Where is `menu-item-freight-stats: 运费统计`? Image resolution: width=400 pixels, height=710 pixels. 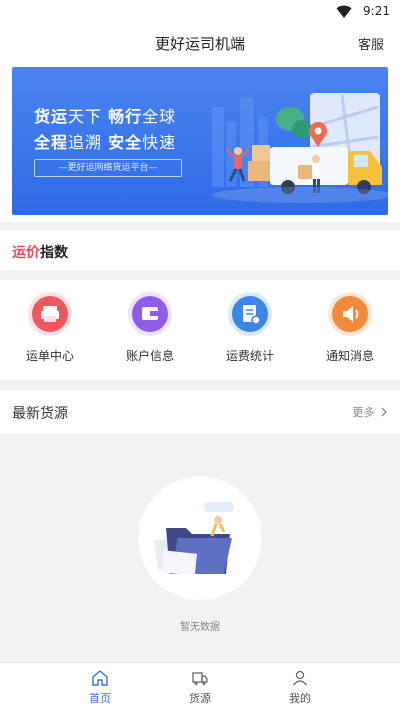 menu-item-freight-stats: 运费统计 is located at coordinates (250, 330).